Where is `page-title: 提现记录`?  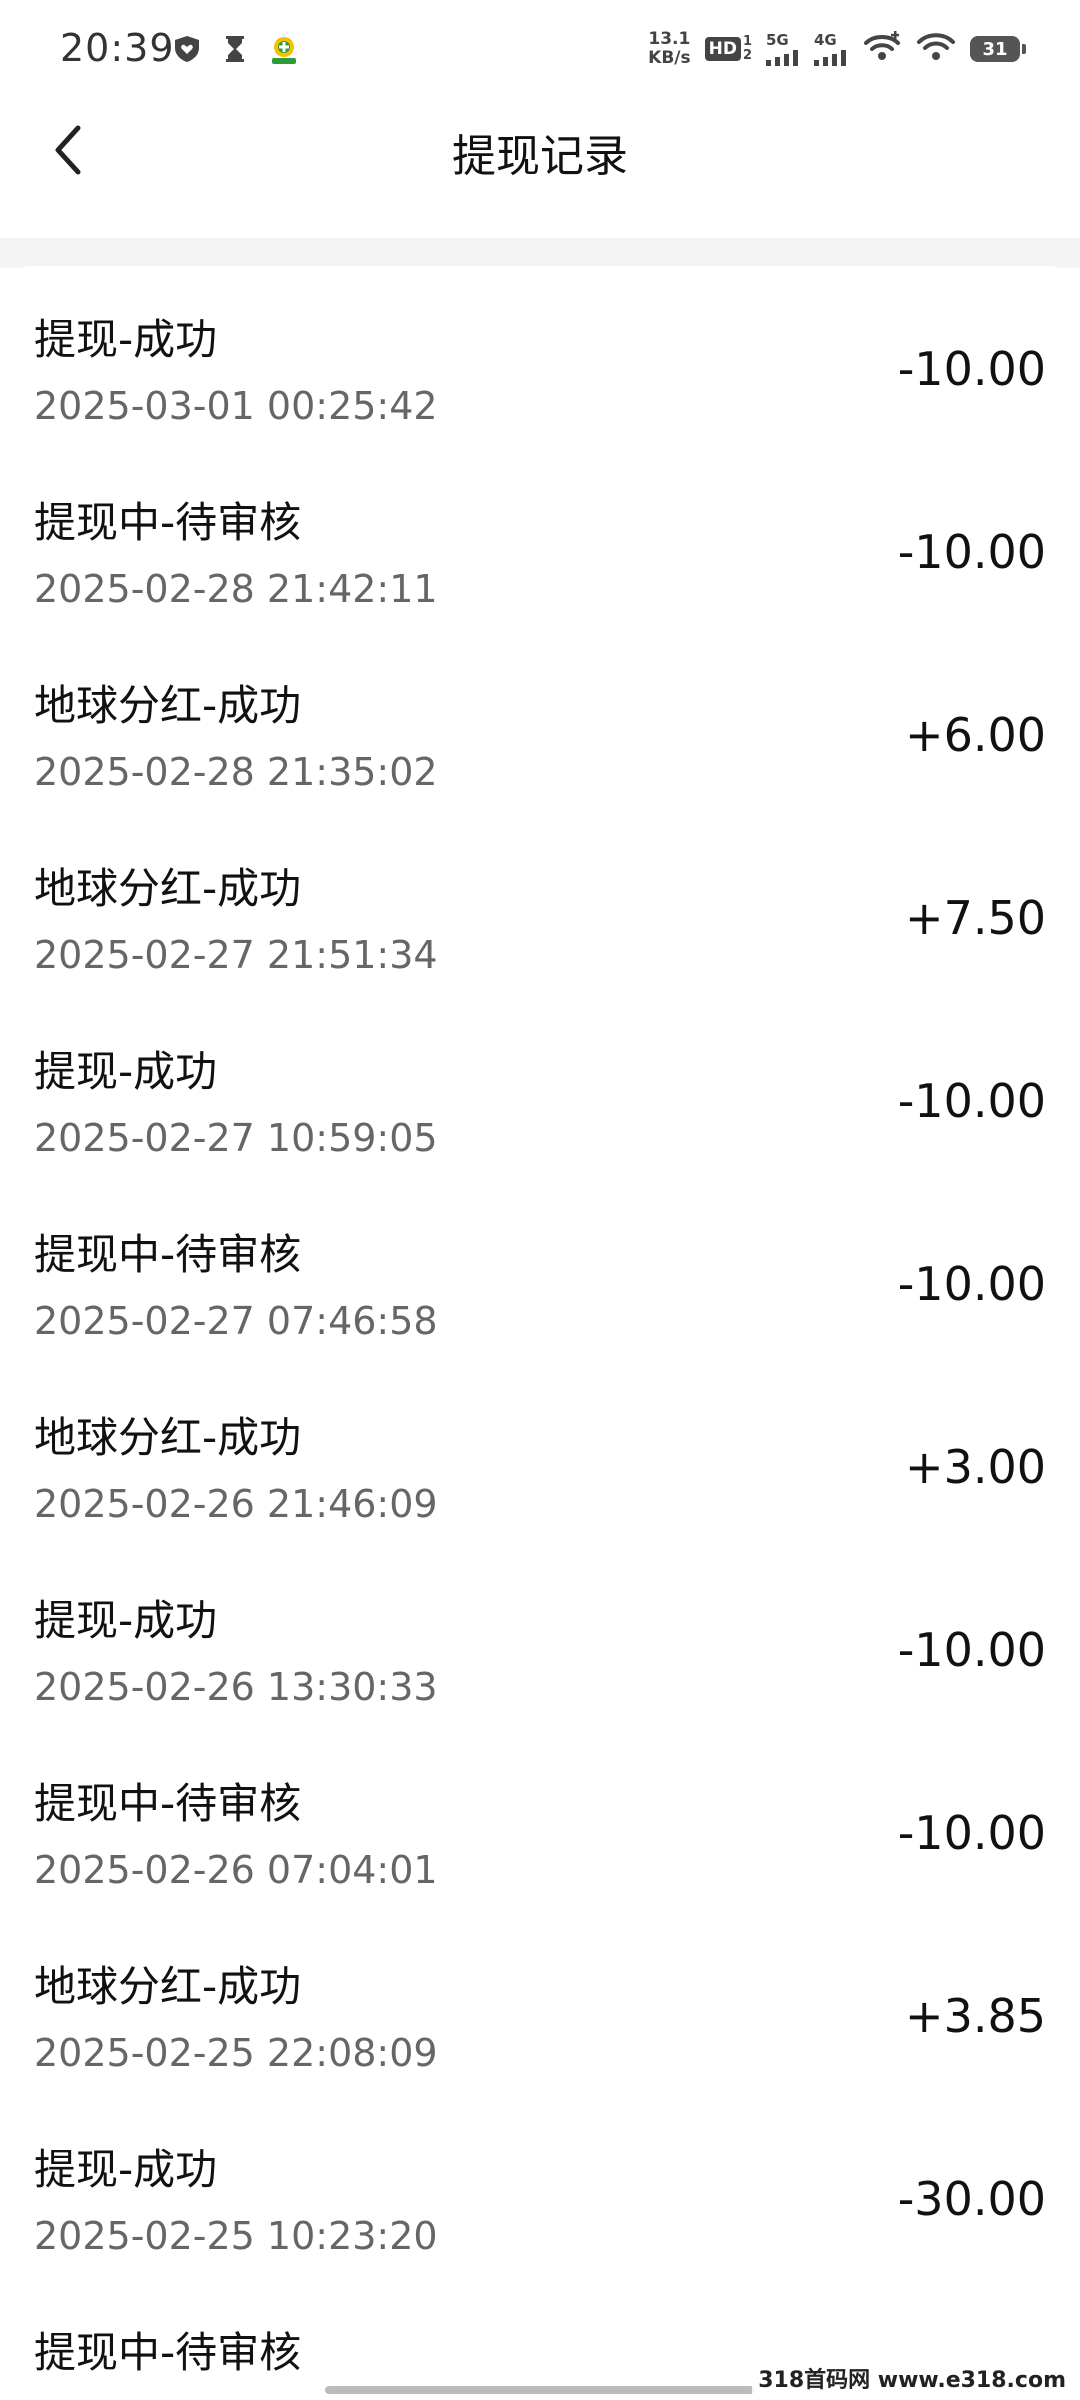 page-title: 提现记录 is located at coordinates (540, 156).